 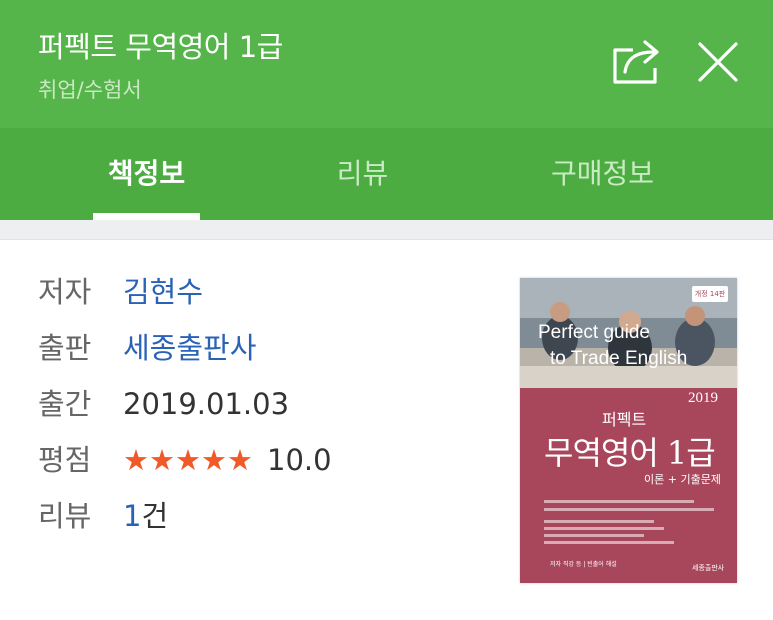 What do you see at coordinates (206, 404) in the screenshot?
I see `publish-date: 2019.01.03` at bounding box center [206, 404].